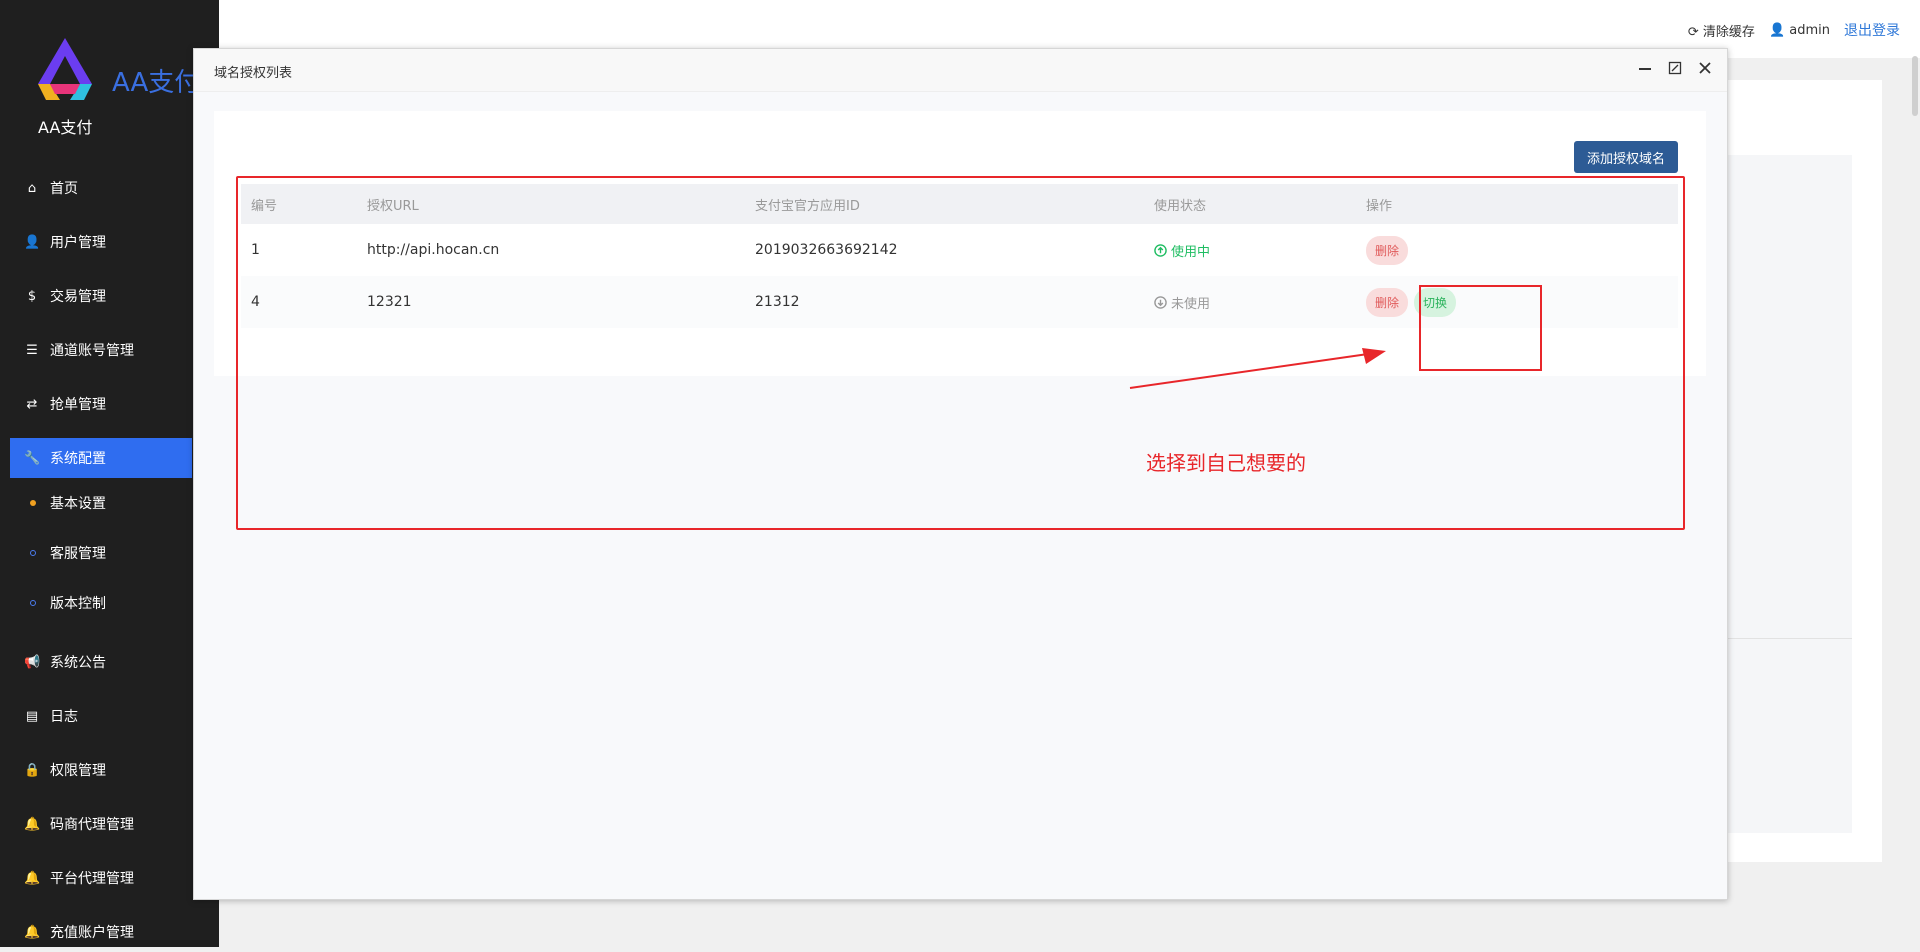  What do you see at coordinates (64, 189) in the screenshot?
I see `sidebar-item-label: 首页` at bounding box center [64, 189].